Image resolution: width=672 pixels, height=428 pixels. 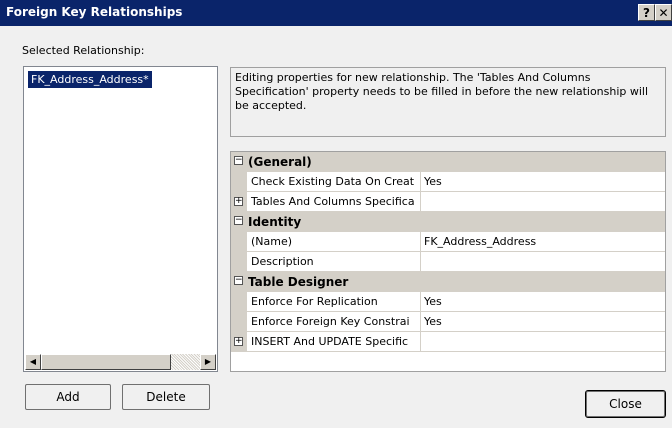 What do you see at coordinates (448, 162) in the screenshot?
I see `category-general: − (General)` at bounding box center [448, 162].